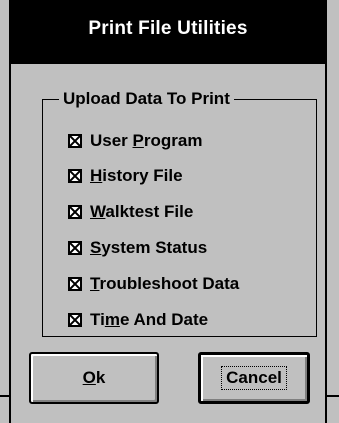  I want to click on checkbox-label-walktest-file: Walktest File, so click(142, 211).